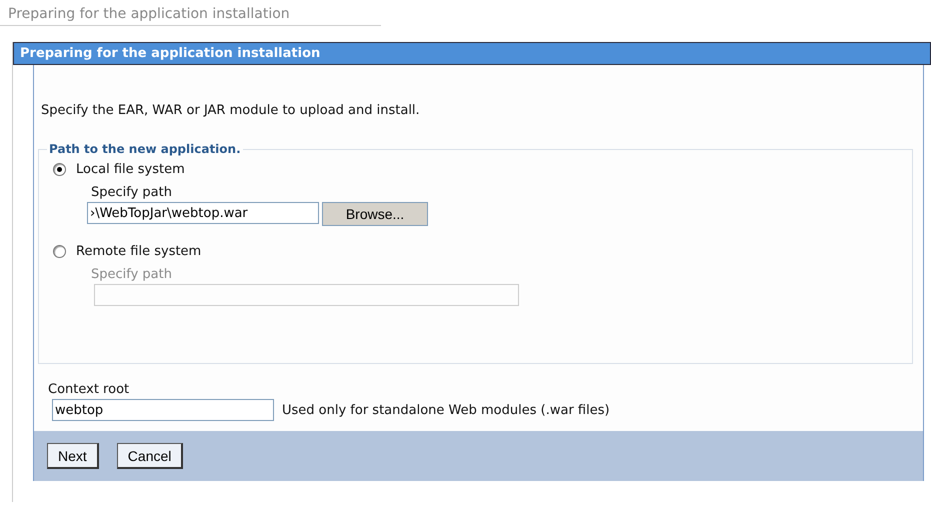 The height and width of the screenshot is (518, 931). Describe the element at coordinates (59, 169) in the screenshot. I see `radio-button` at that location.